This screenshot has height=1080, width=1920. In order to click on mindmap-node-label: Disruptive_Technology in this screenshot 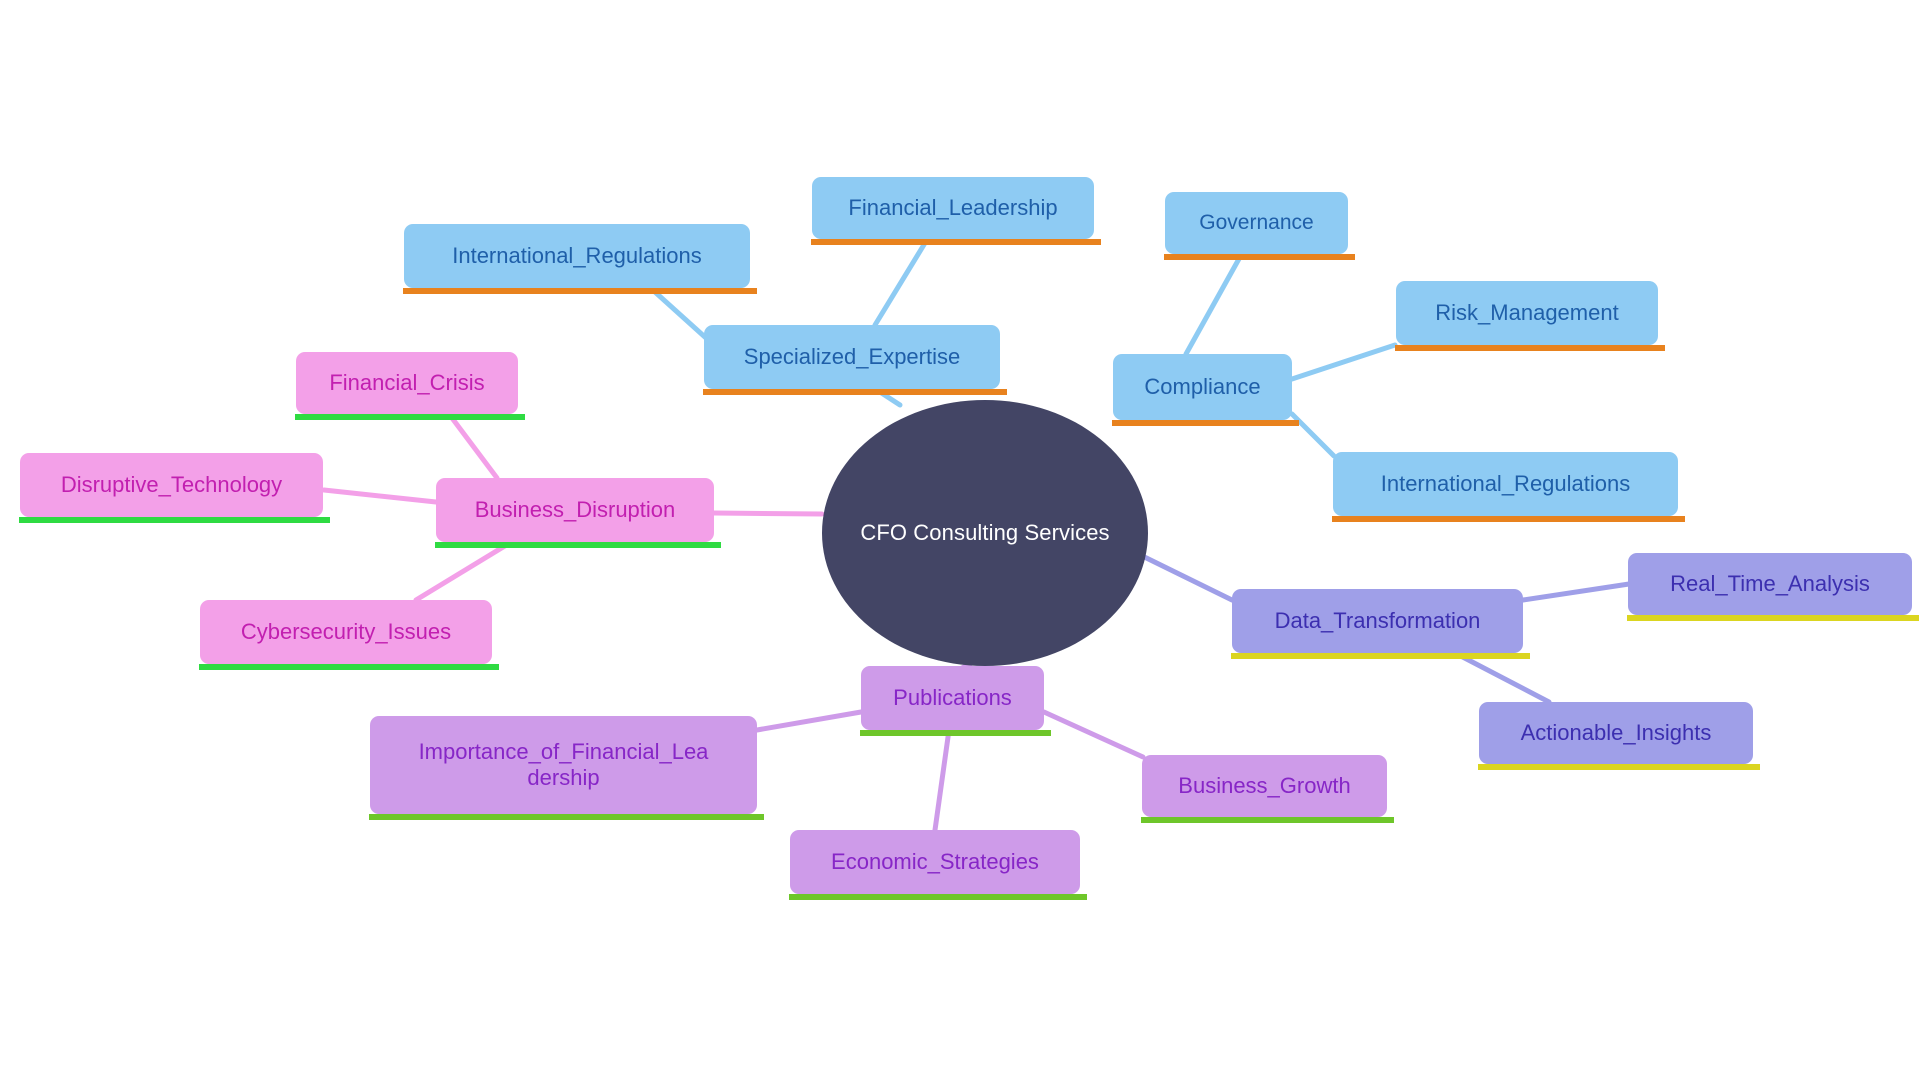, I will do `click(171, 485)`.